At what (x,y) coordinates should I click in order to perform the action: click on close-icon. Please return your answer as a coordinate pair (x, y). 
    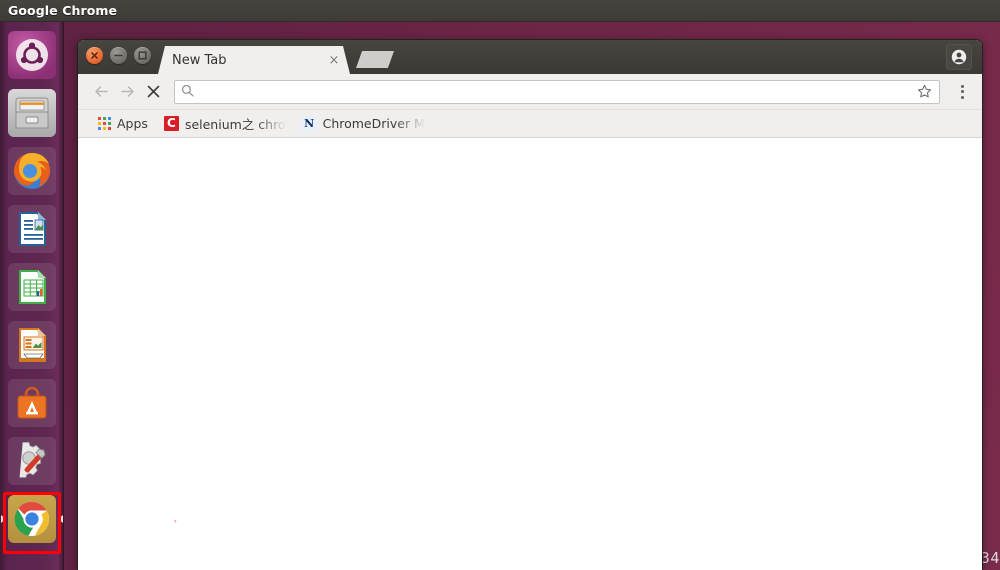
    Looking at the image, I should click on (94, 55).